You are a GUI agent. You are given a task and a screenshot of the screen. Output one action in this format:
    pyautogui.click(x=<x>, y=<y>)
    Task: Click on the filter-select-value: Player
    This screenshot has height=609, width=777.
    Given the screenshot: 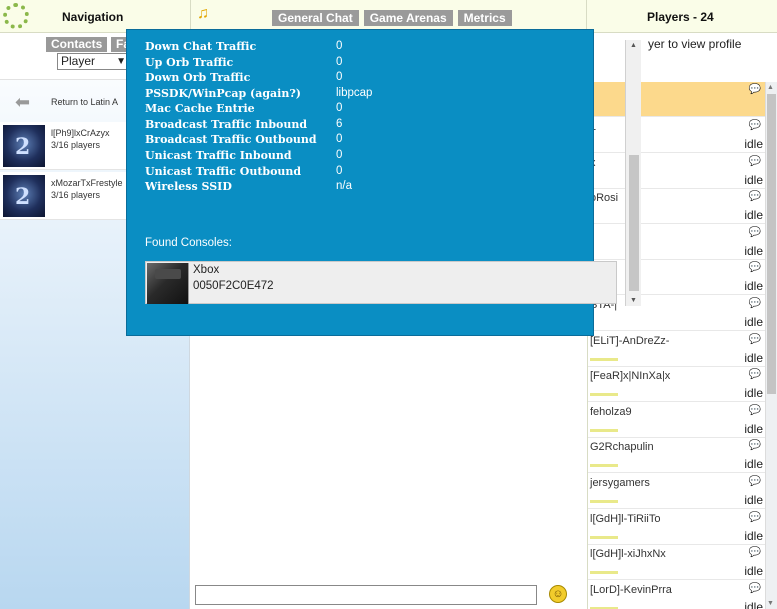 What is the action you would take?
    pyautogui.click(x=78, y=61)
    